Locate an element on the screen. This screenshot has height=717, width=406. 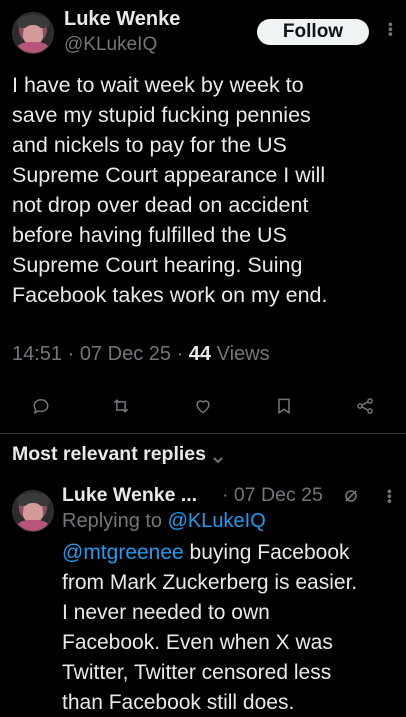
chevron-down-icon is located at coordinates (218, 456).